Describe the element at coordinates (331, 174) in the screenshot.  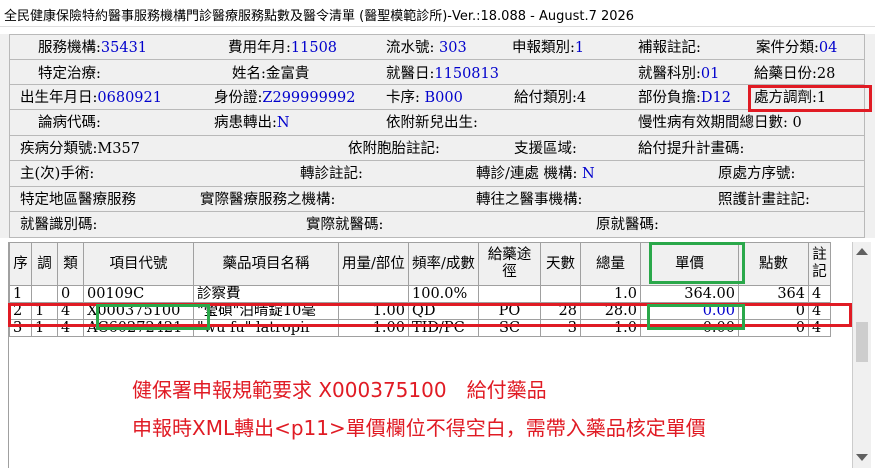
I see `referral-note-field: 轉診註記:` at that location.